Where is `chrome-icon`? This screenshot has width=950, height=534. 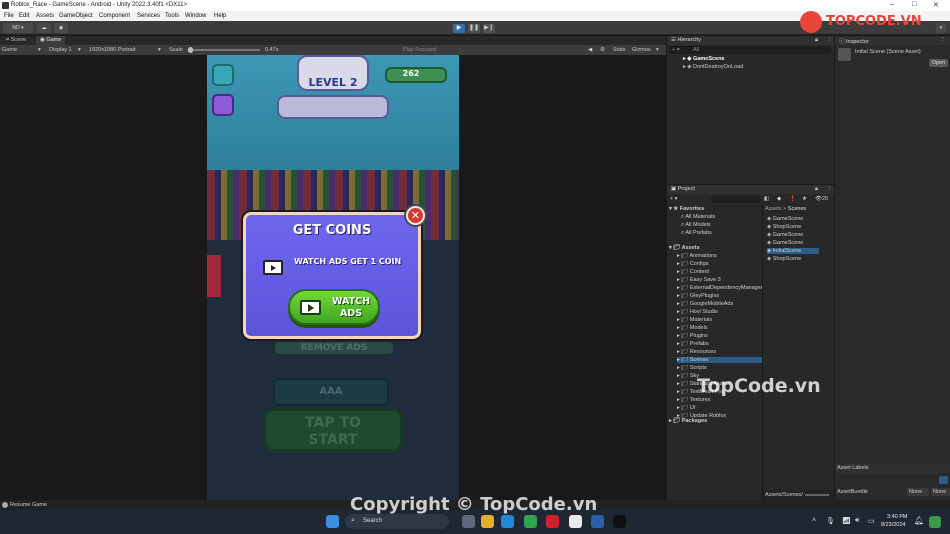 chrome-icon is located at coordinates (530, 521).